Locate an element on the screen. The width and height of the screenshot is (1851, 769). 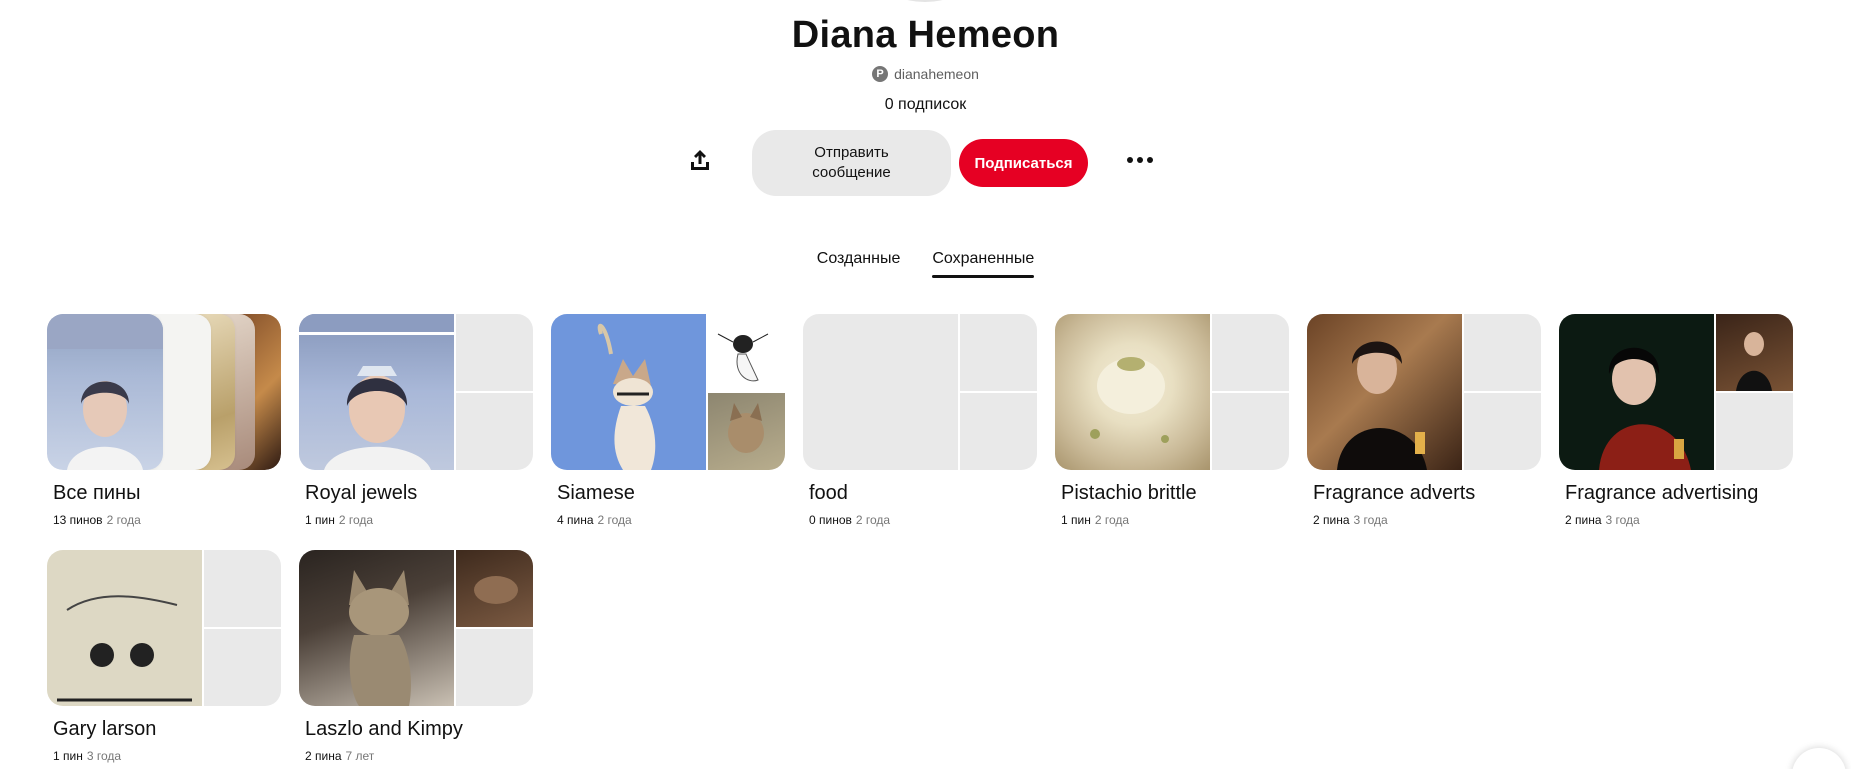
follow-button: Подписаться is located at coordinates (1023, 163).